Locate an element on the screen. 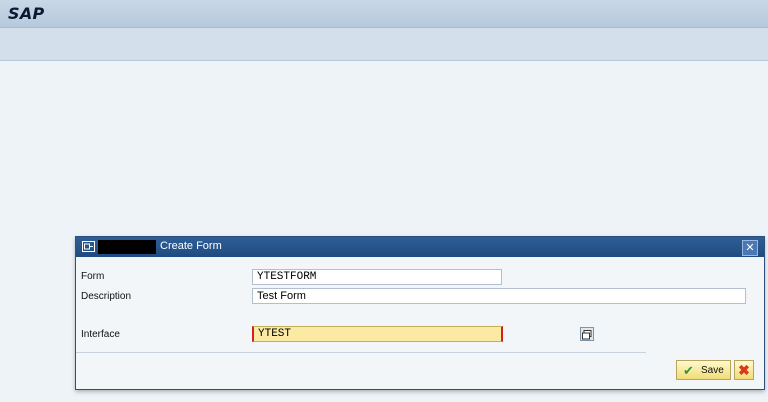 The image size is (768, 402). close-button: ✕ is located at coordinates (750, 248).